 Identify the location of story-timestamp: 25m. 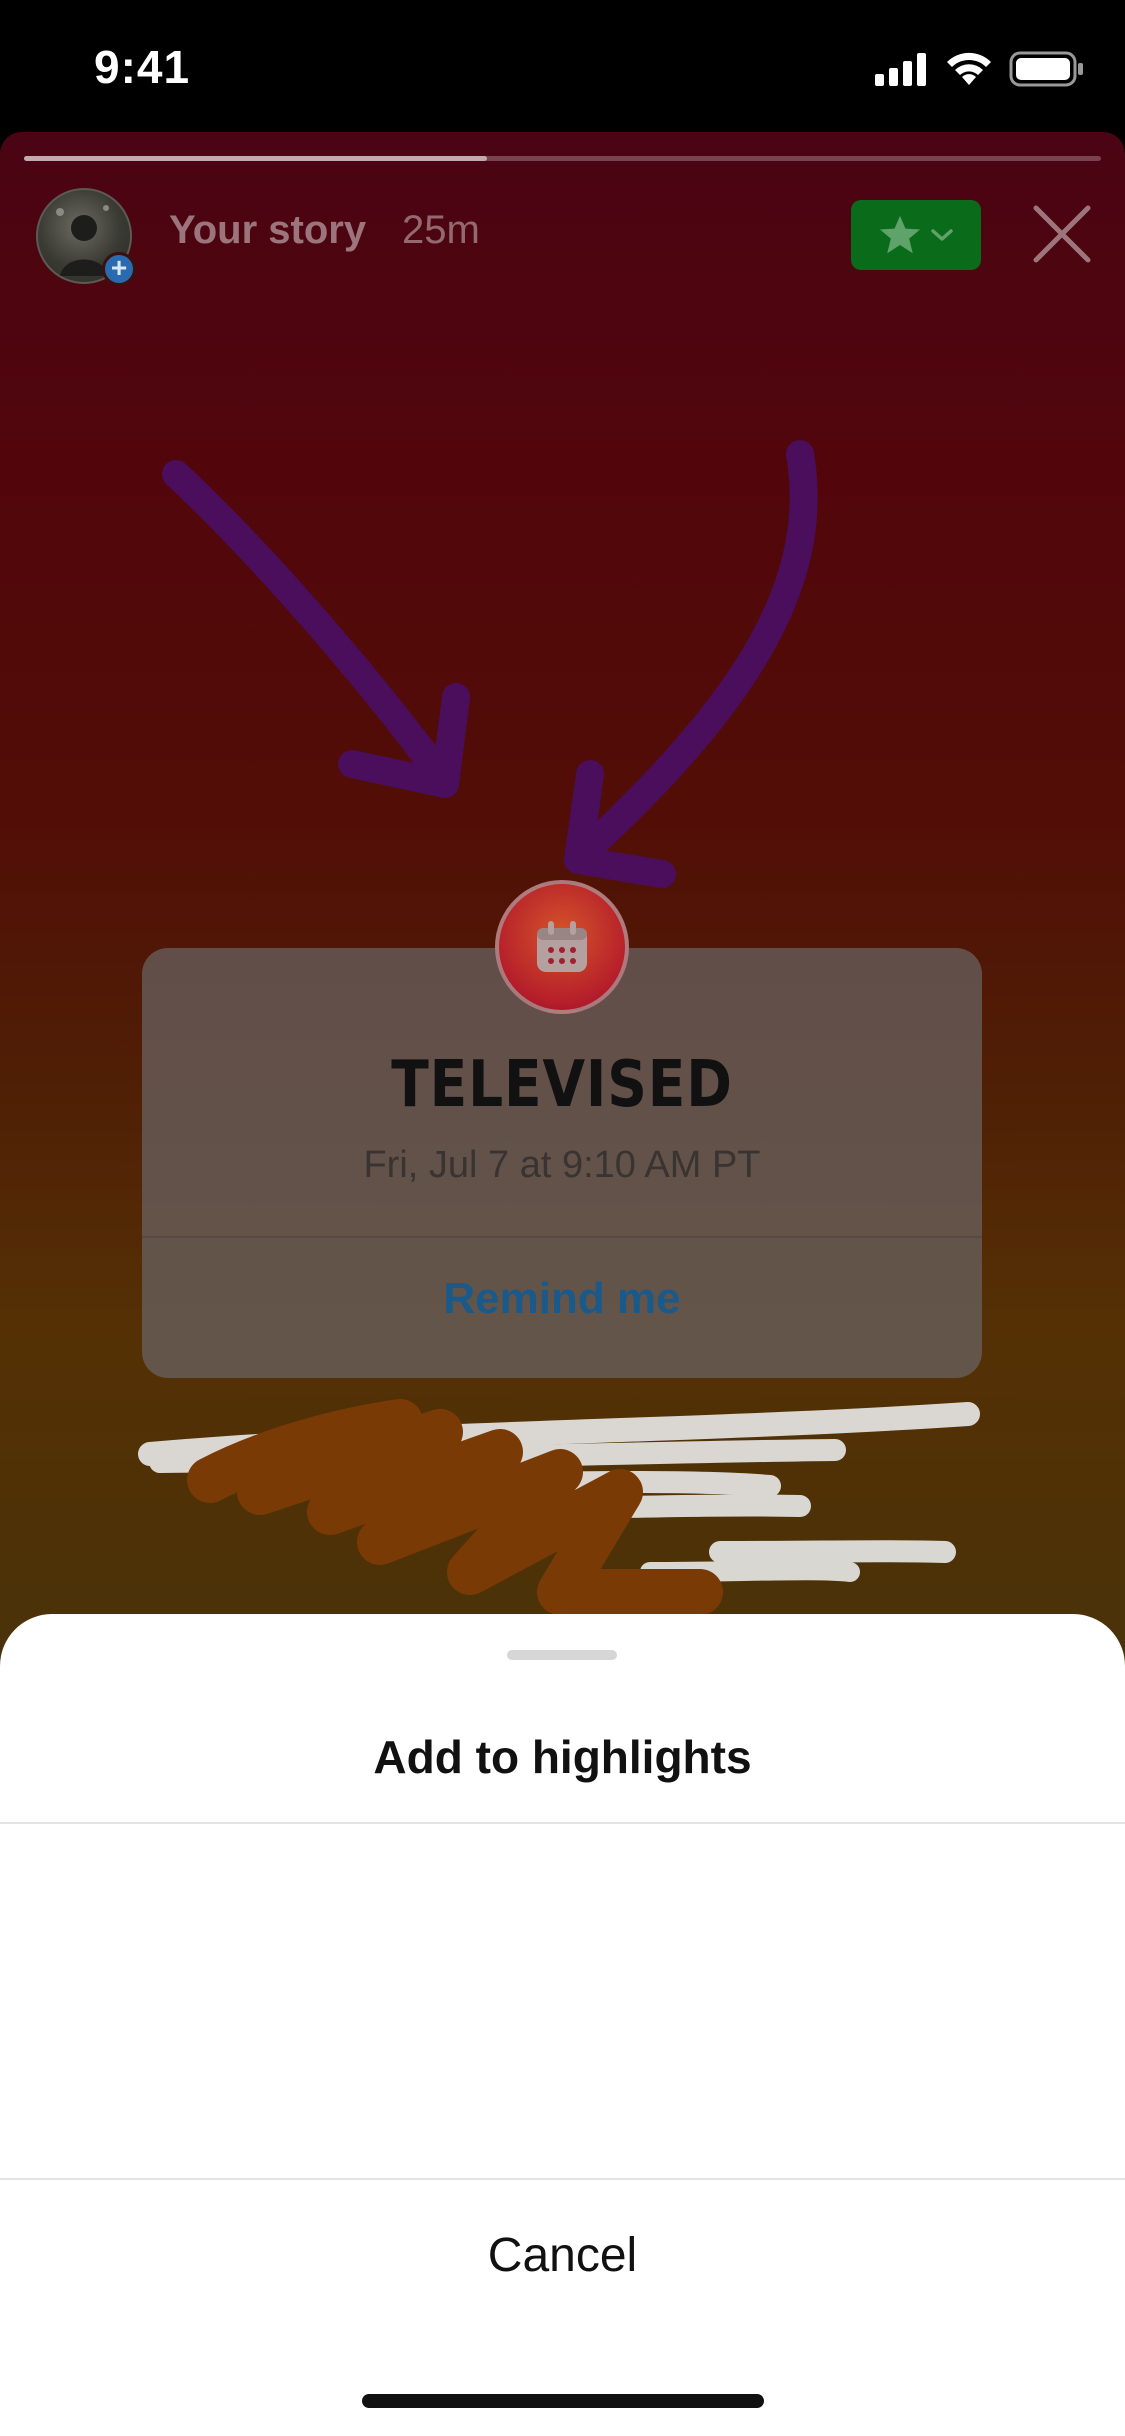
(441, 230).